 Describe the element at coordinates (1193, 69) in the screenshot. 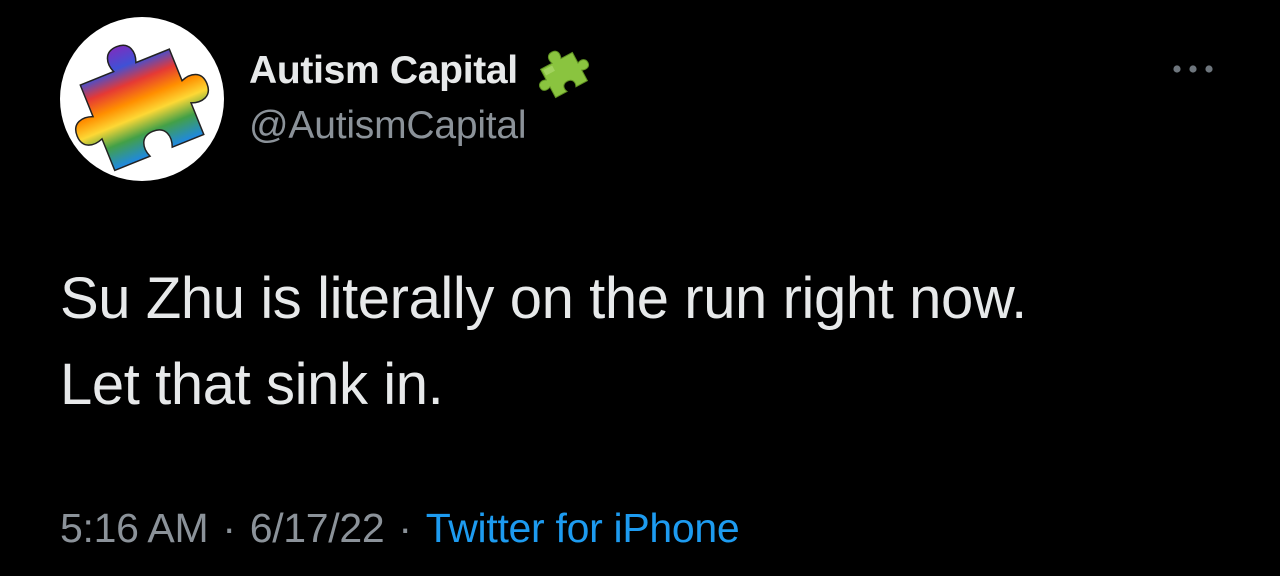

I see `more-options-icon` at that location.